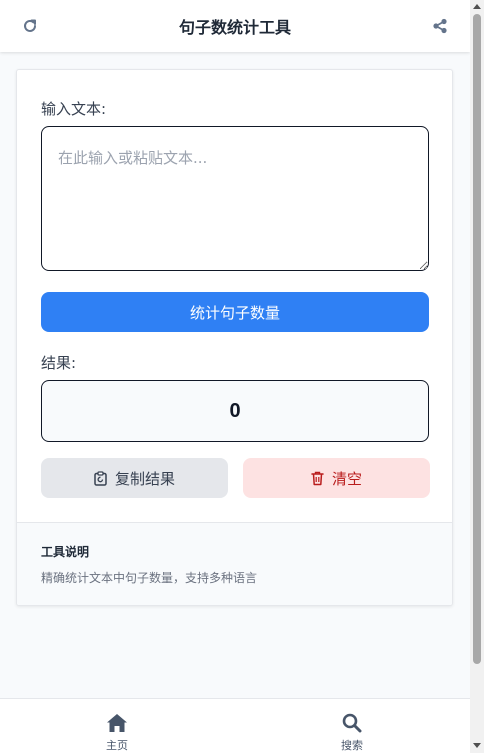 The image size is (484, 753). I want to click on nav-item-home-label: 主页, so click(117, 745).